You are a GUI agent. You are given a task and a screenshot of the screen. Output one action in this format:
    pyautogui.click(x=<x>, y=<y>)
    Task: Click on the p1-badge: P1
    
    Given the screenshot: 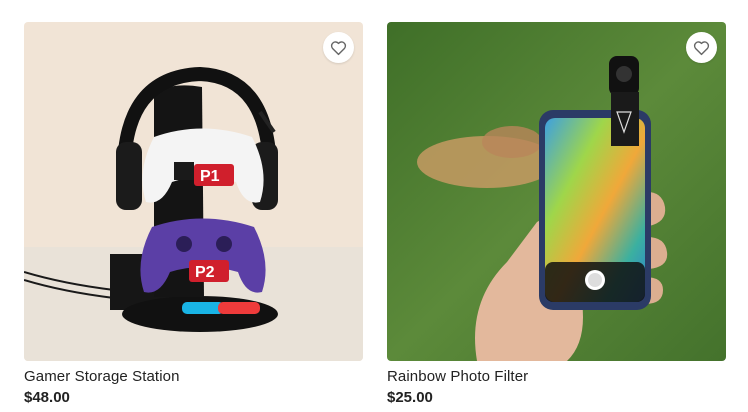 What is the action you would take?
    pyautogui.click(x=210, y=176)
    